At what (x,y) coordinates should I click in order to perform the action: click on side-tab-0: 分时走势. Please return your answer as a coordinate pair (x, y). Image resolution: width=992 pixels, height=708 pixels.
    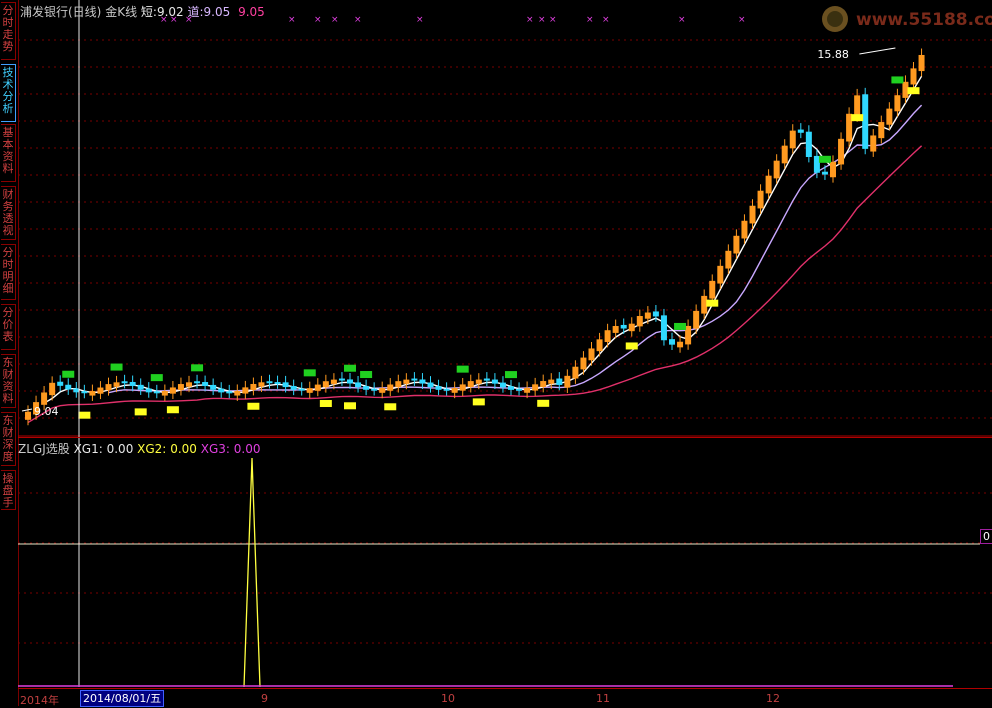
    Looking at the image, I should click on (8, 31).